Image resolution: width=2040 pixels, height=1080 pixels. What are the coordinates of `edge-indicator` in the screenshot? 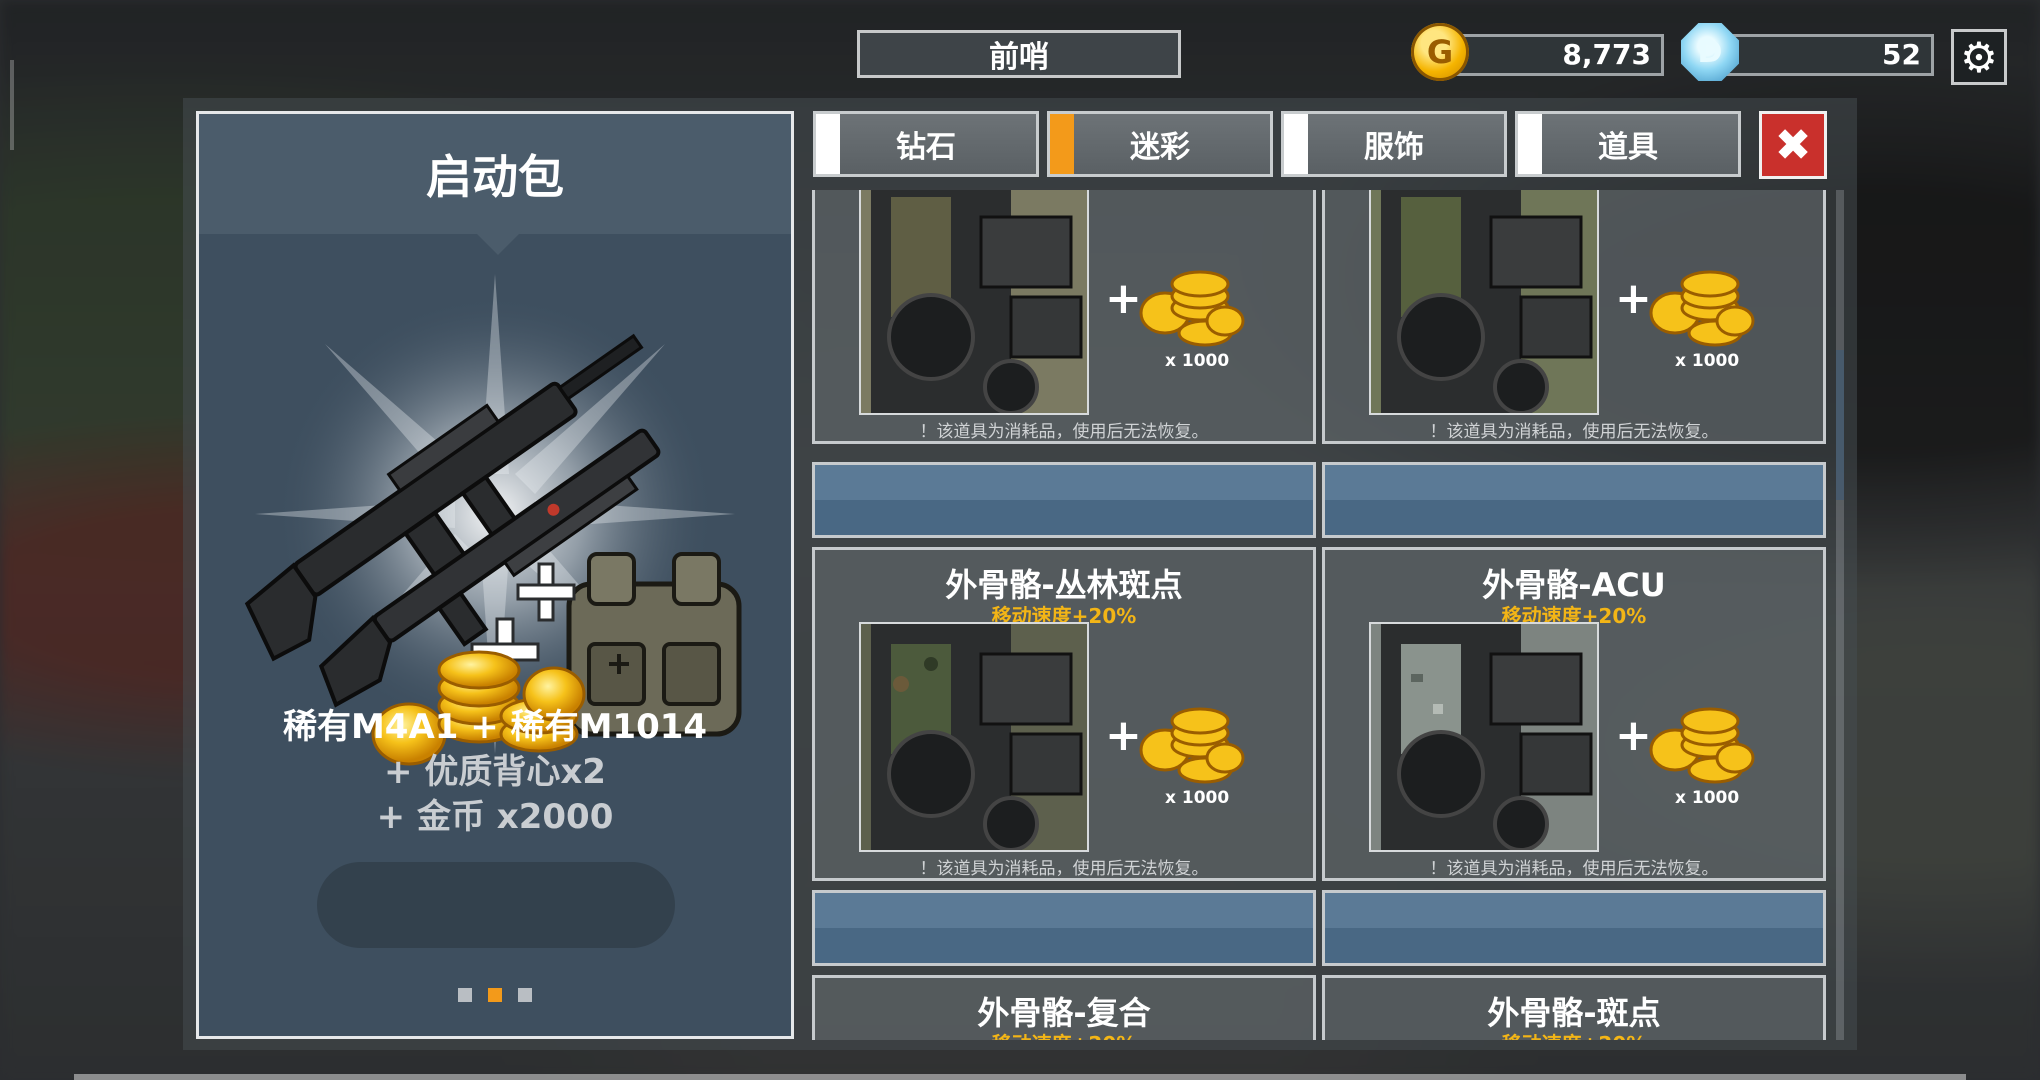 It's located at (12, 105).